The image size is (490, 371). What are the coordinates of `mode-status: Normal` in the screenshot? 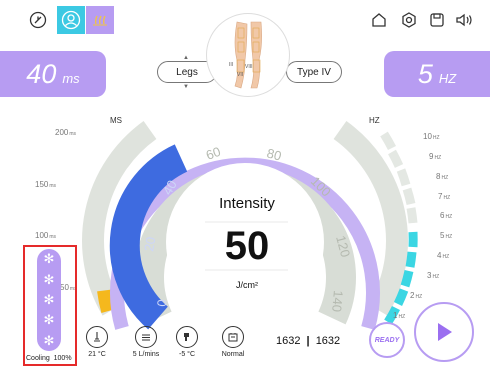 It's located at (233, 342).